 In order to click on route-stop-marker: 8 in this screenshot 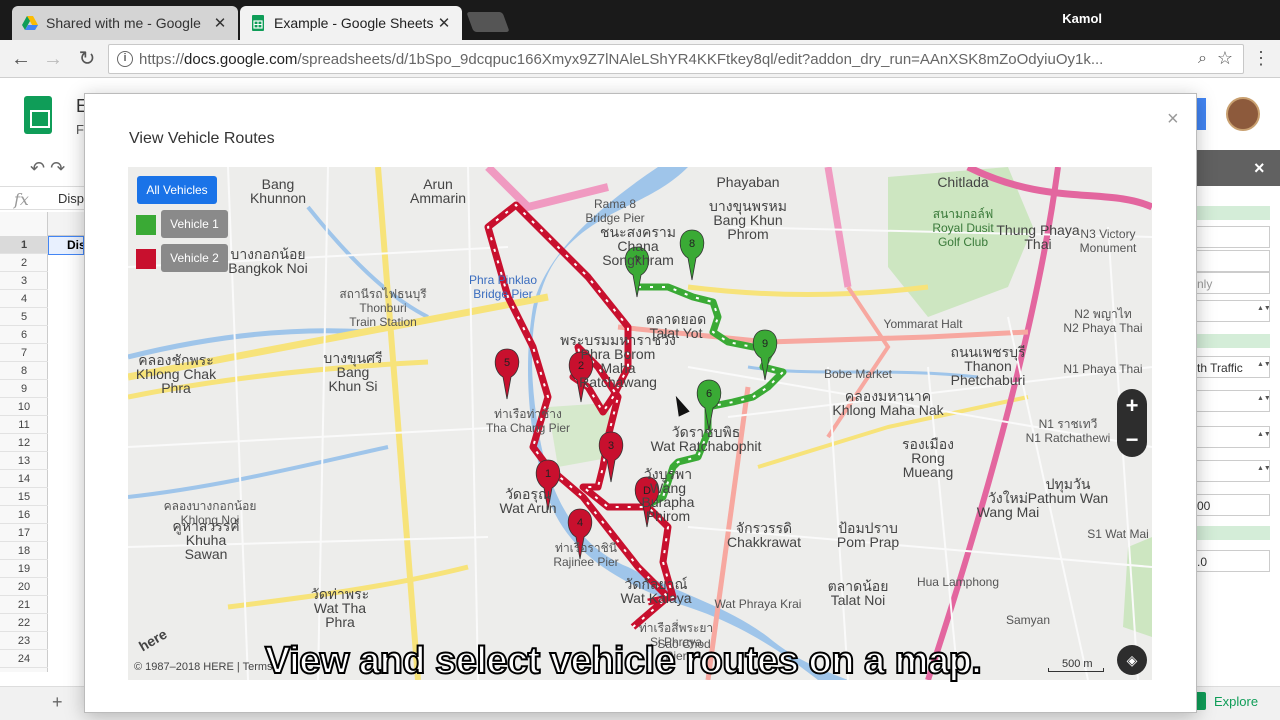, I will do `click(692, 255)`.